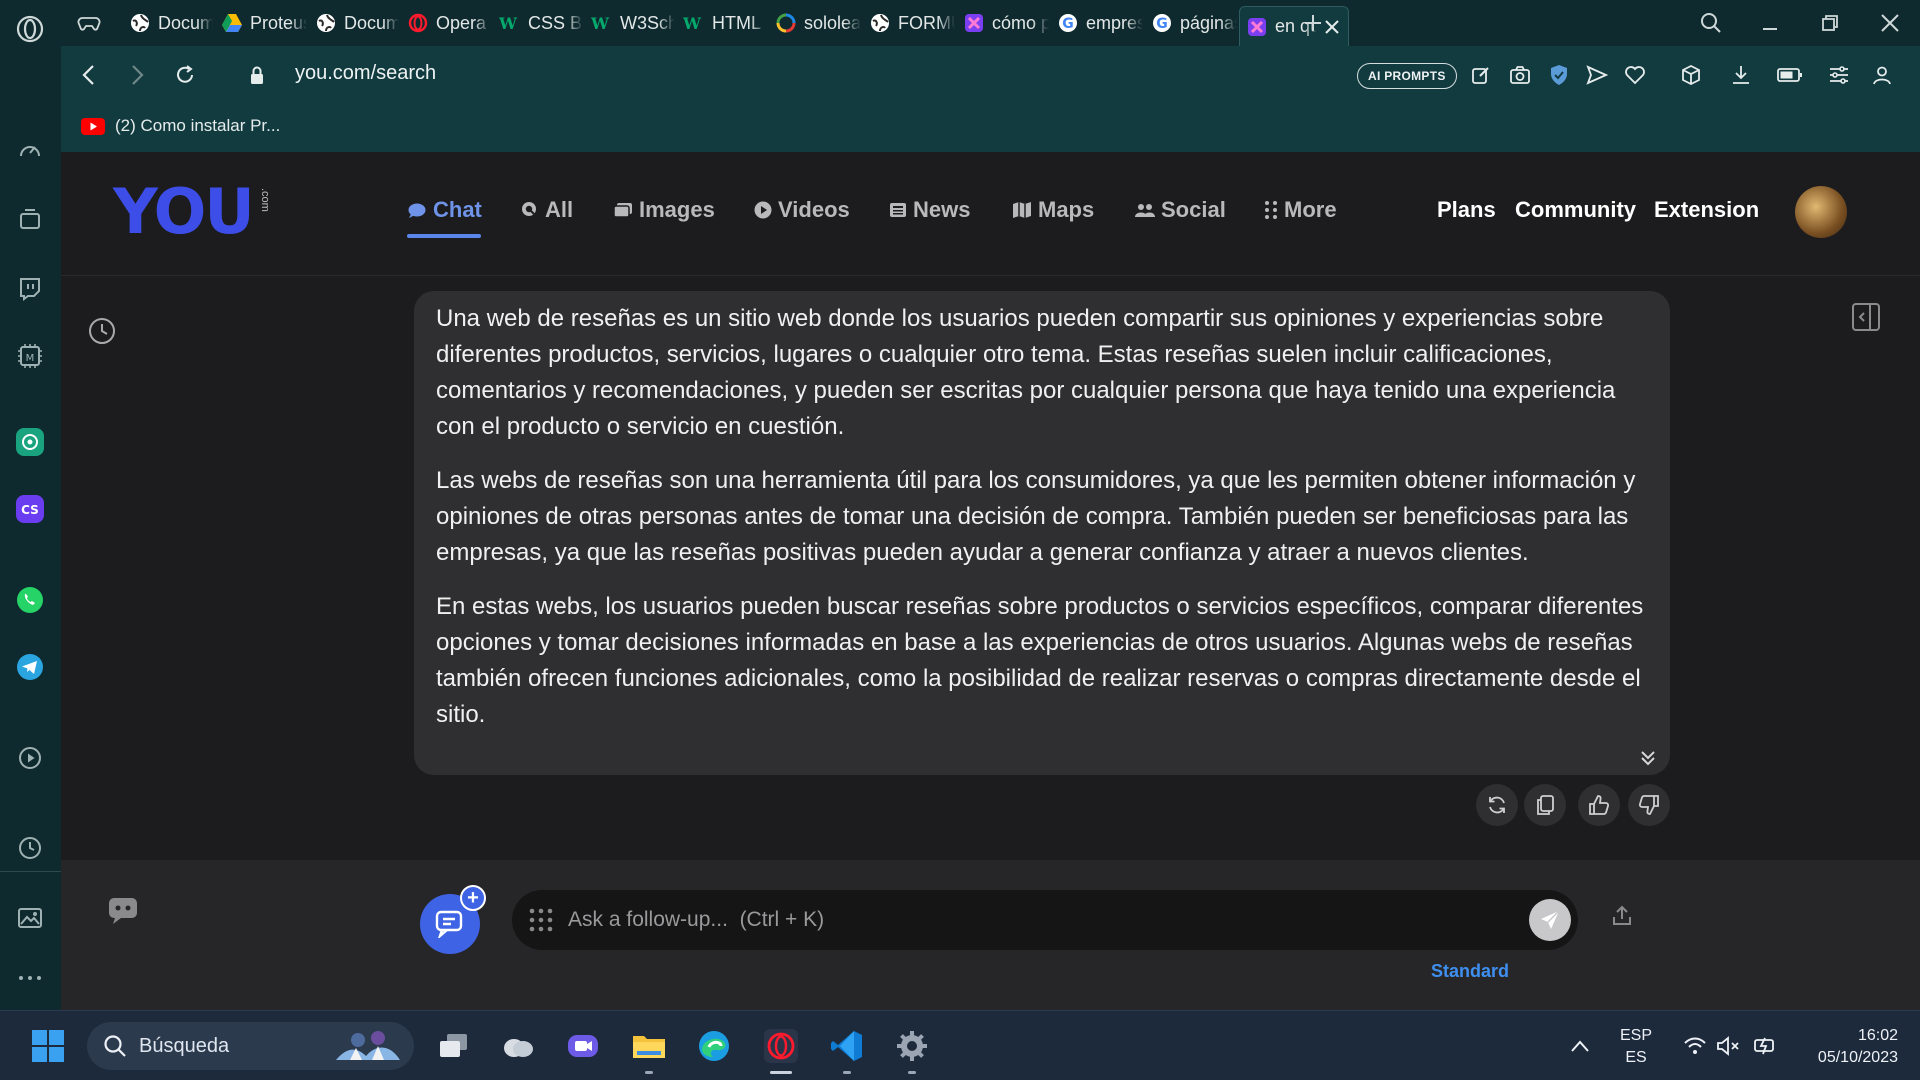 This screenshot has width=1920, height=1080. I want to click on reload-icon, so click(185, 75).